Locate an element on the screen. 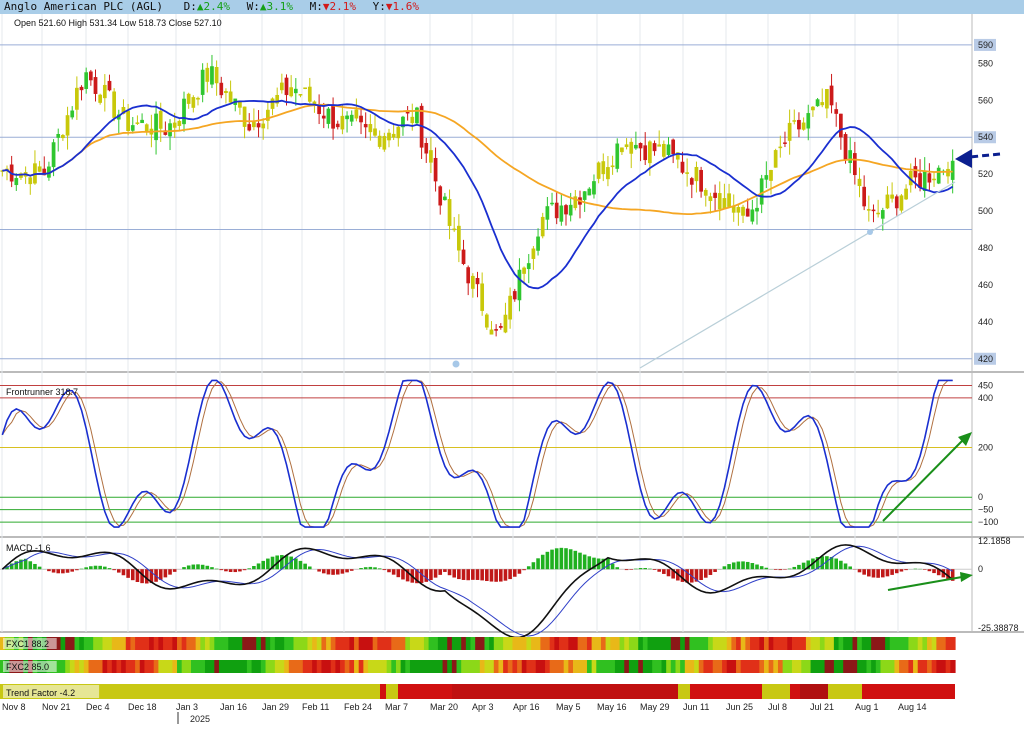 The height and width of the screenshot is (735, 1024). frontrunner-tick-label: 0 is located at coordinates (980, 497).